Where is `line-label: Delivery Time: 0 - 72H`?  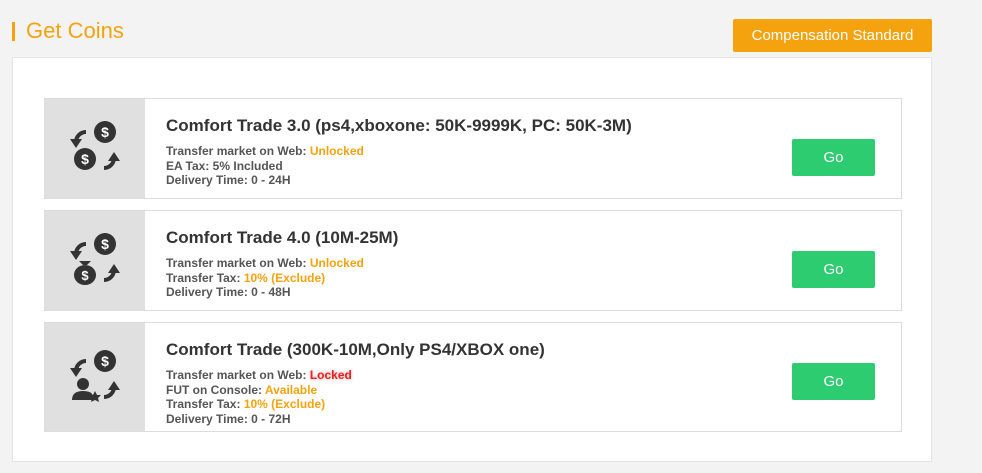 line-label: Delivery Time: 0 - 72H is located at coordinates (228, 418).